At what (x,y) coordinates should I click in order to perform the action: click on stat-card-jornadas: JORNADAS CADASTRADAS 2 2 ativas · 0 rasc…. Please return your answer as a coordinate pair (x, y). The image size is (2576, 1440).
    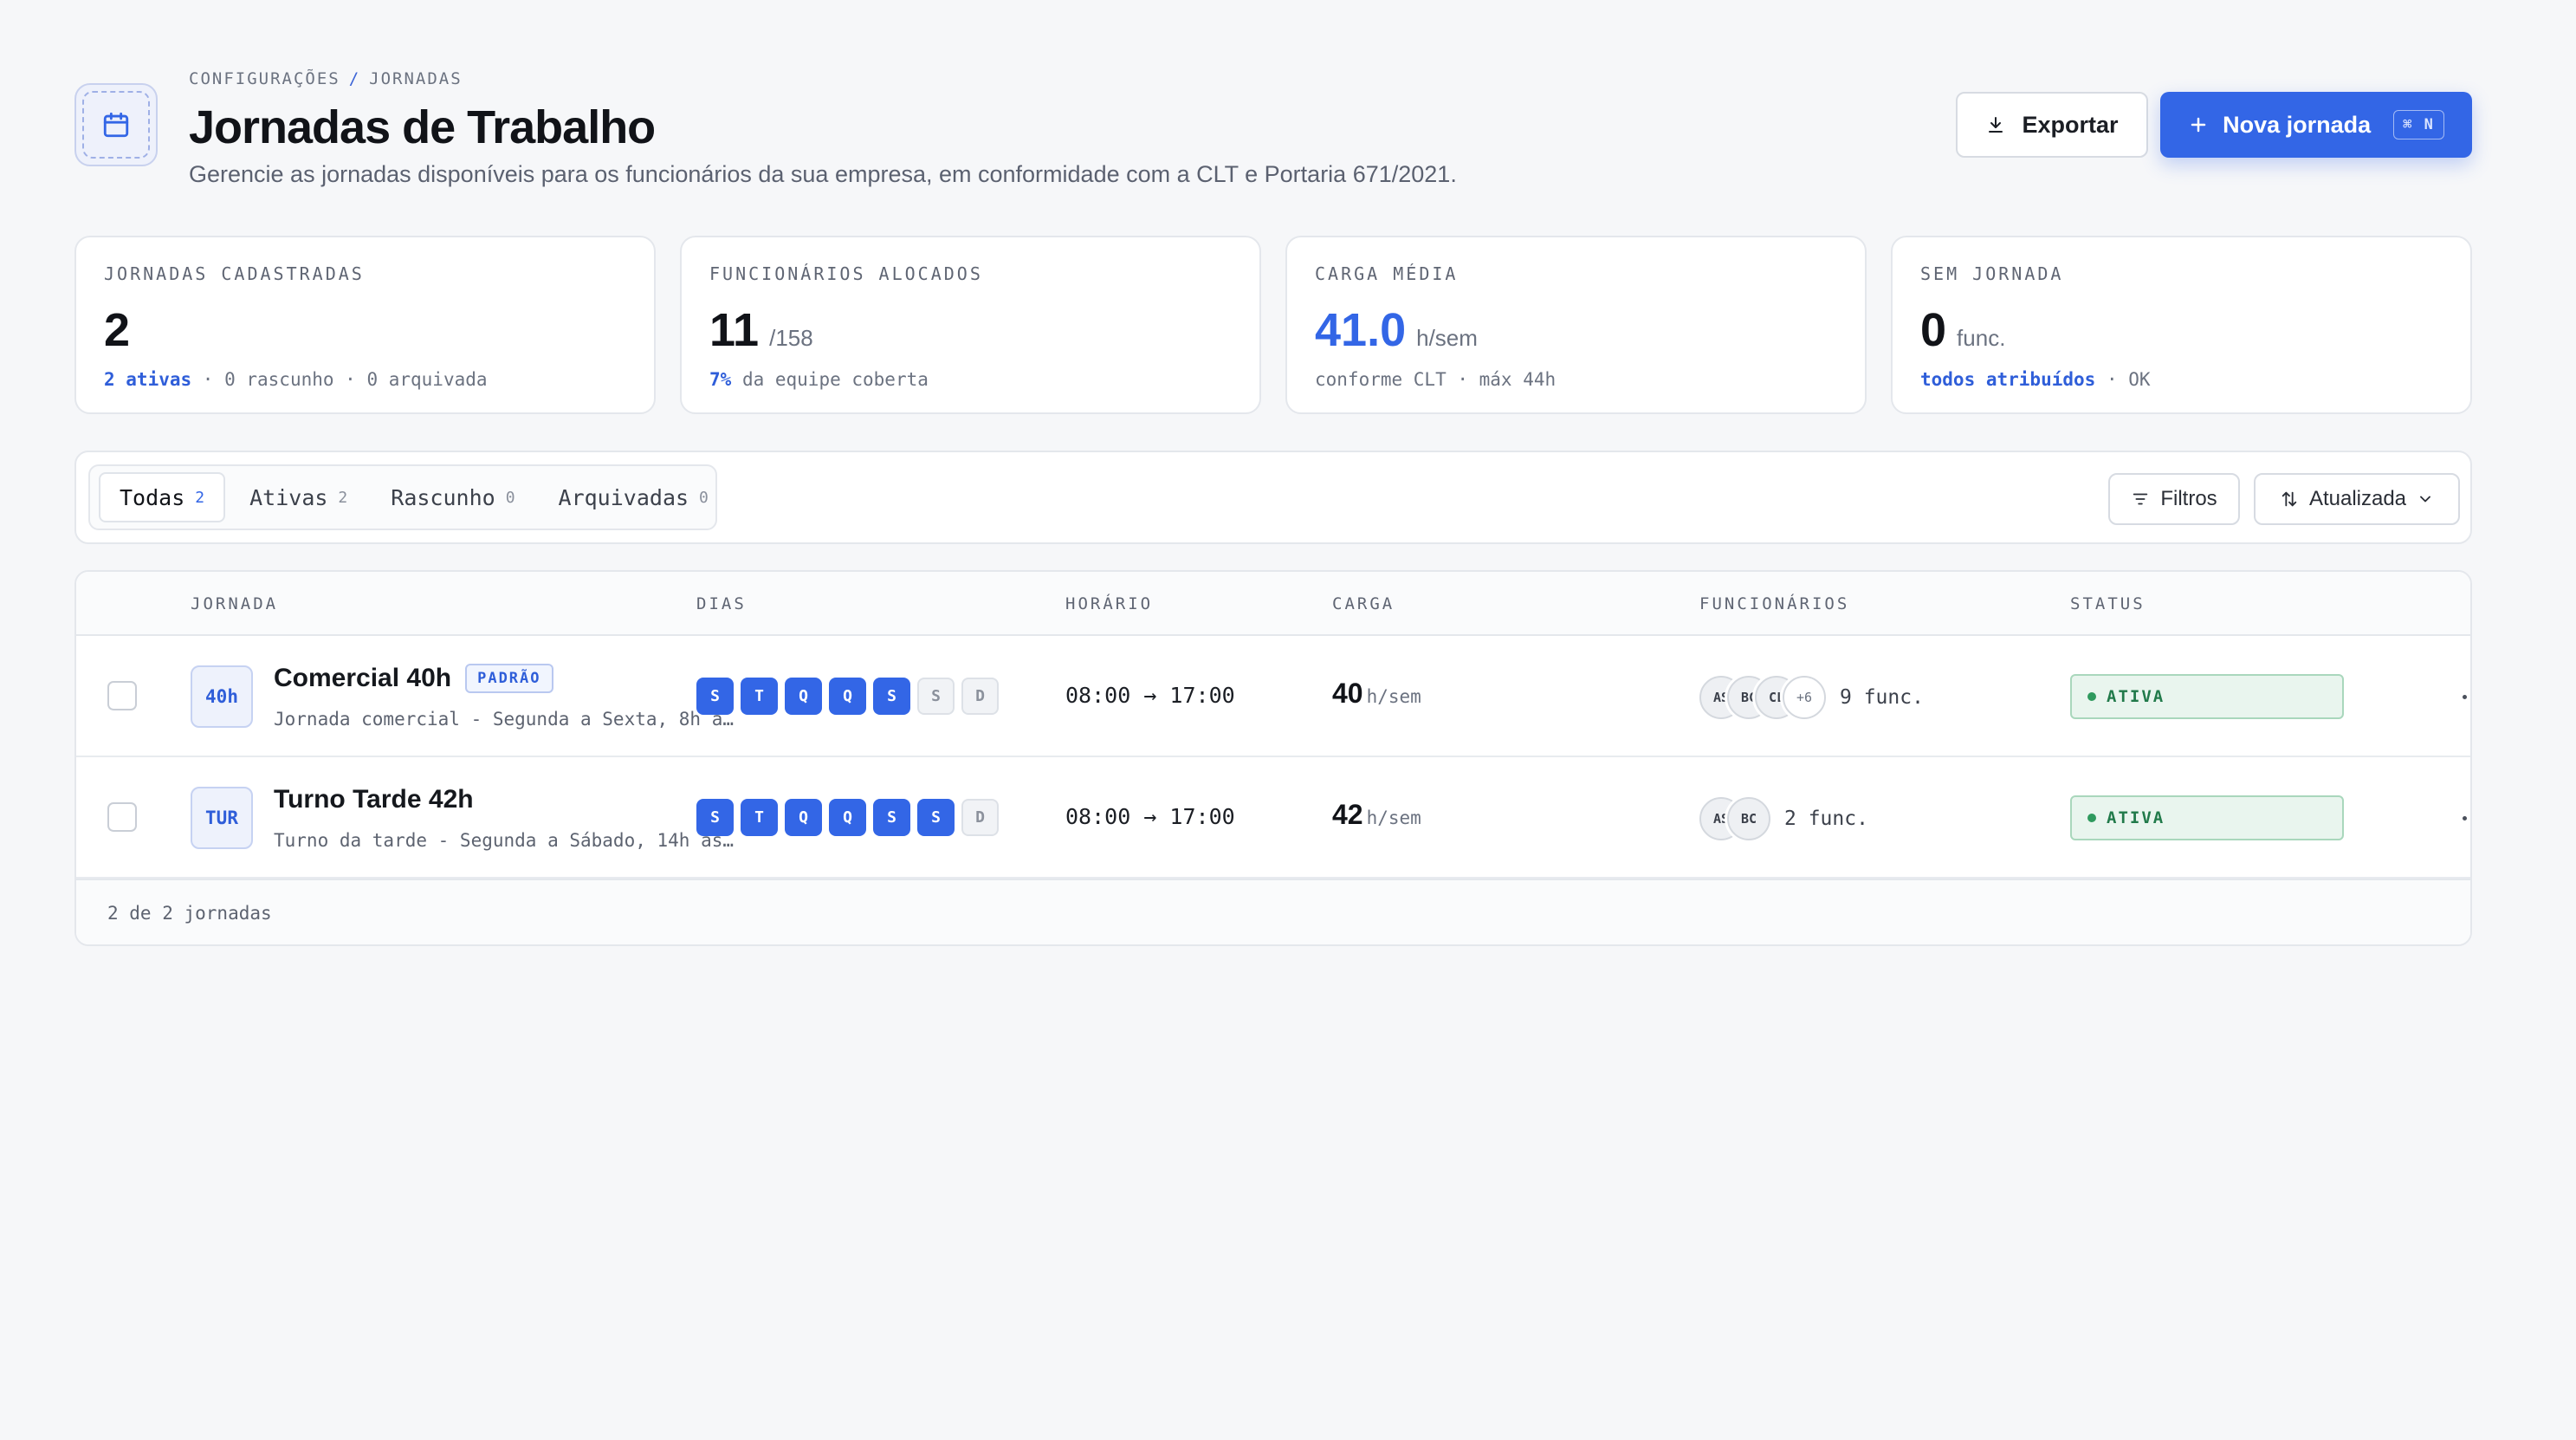
    Looking at the image, I should click on (365, 325).